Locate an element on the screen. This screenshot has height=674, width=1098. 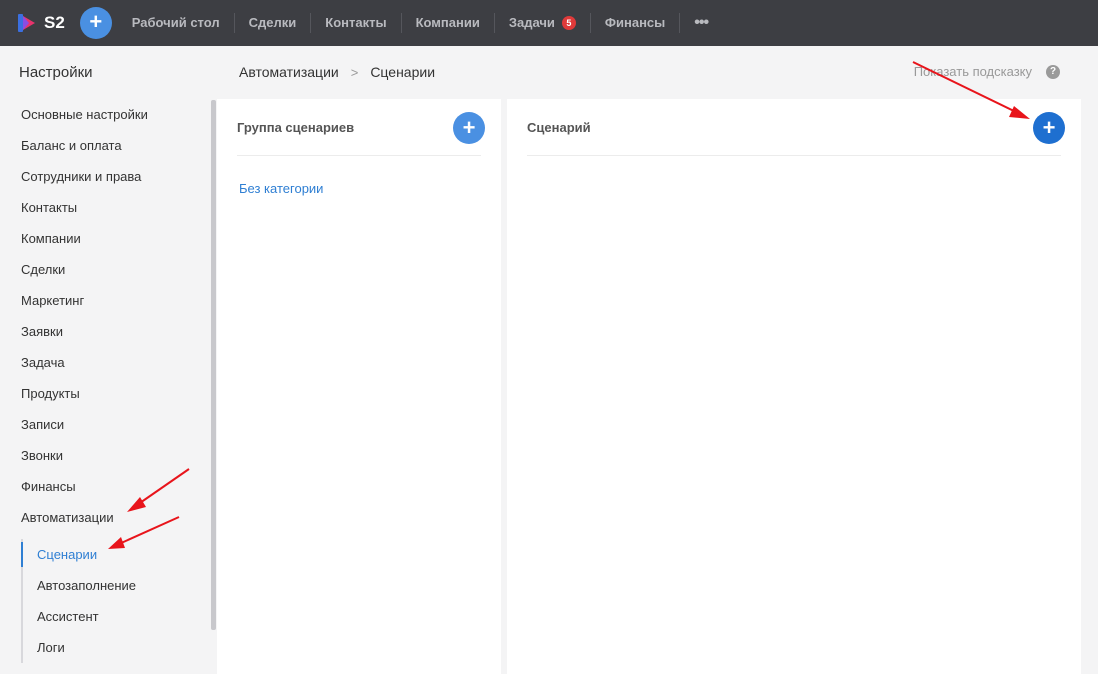
sidebar-item-records: Записи is located at coordinates (84, 429).